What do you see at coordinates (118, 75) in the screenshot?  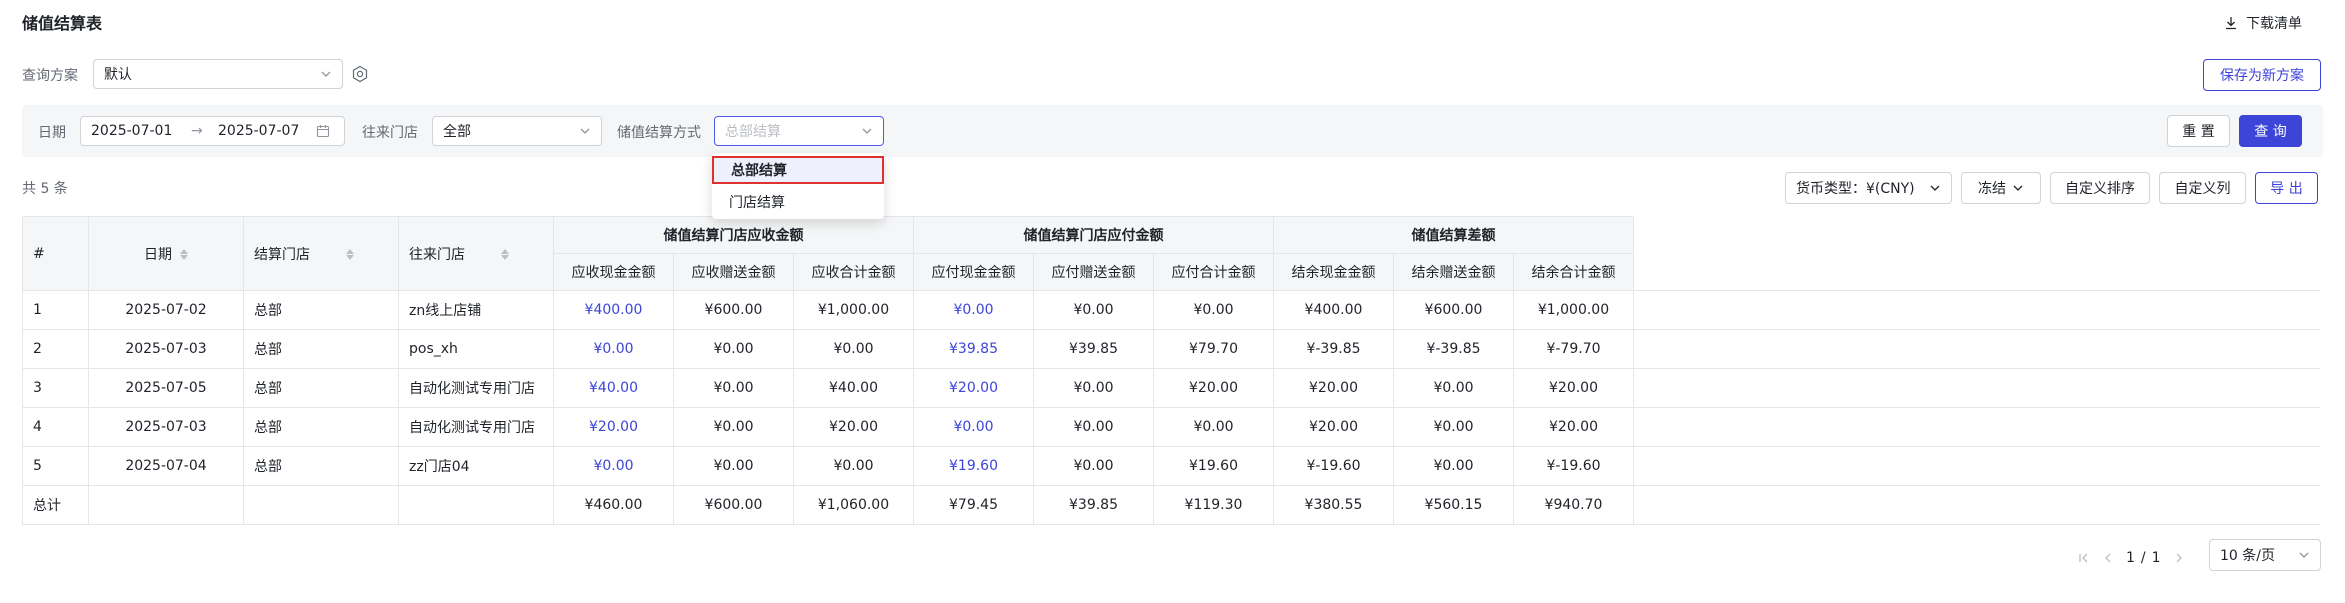 I see `plan-select-value: 默认` at bounding box center [118, 75].